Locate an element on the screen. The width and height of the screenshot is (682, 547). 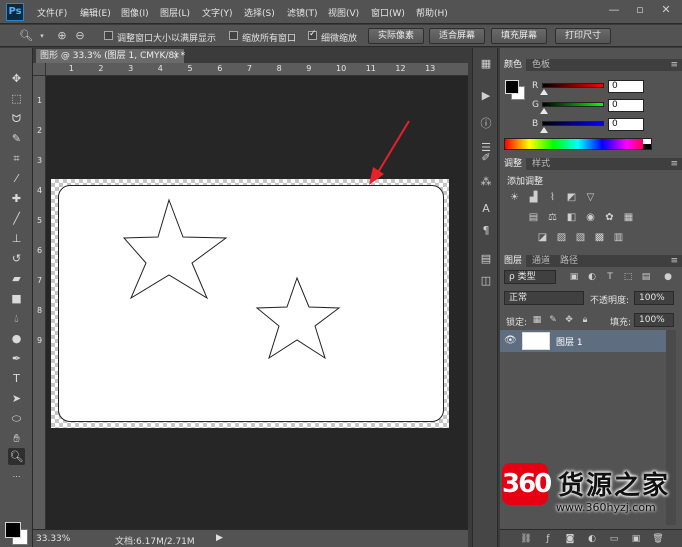
layer-name: 图层 1 is located at coordinates (569, 341).